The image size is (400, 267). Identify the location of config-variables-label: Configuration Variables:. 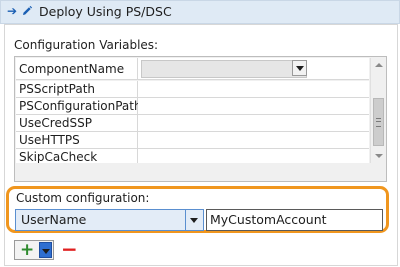
(86, 45).